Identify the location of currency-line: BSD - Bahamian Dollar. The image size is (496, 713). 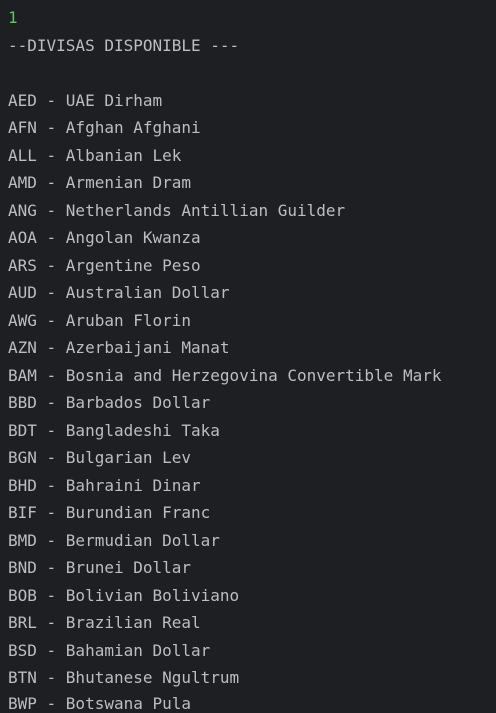
(109, 650).